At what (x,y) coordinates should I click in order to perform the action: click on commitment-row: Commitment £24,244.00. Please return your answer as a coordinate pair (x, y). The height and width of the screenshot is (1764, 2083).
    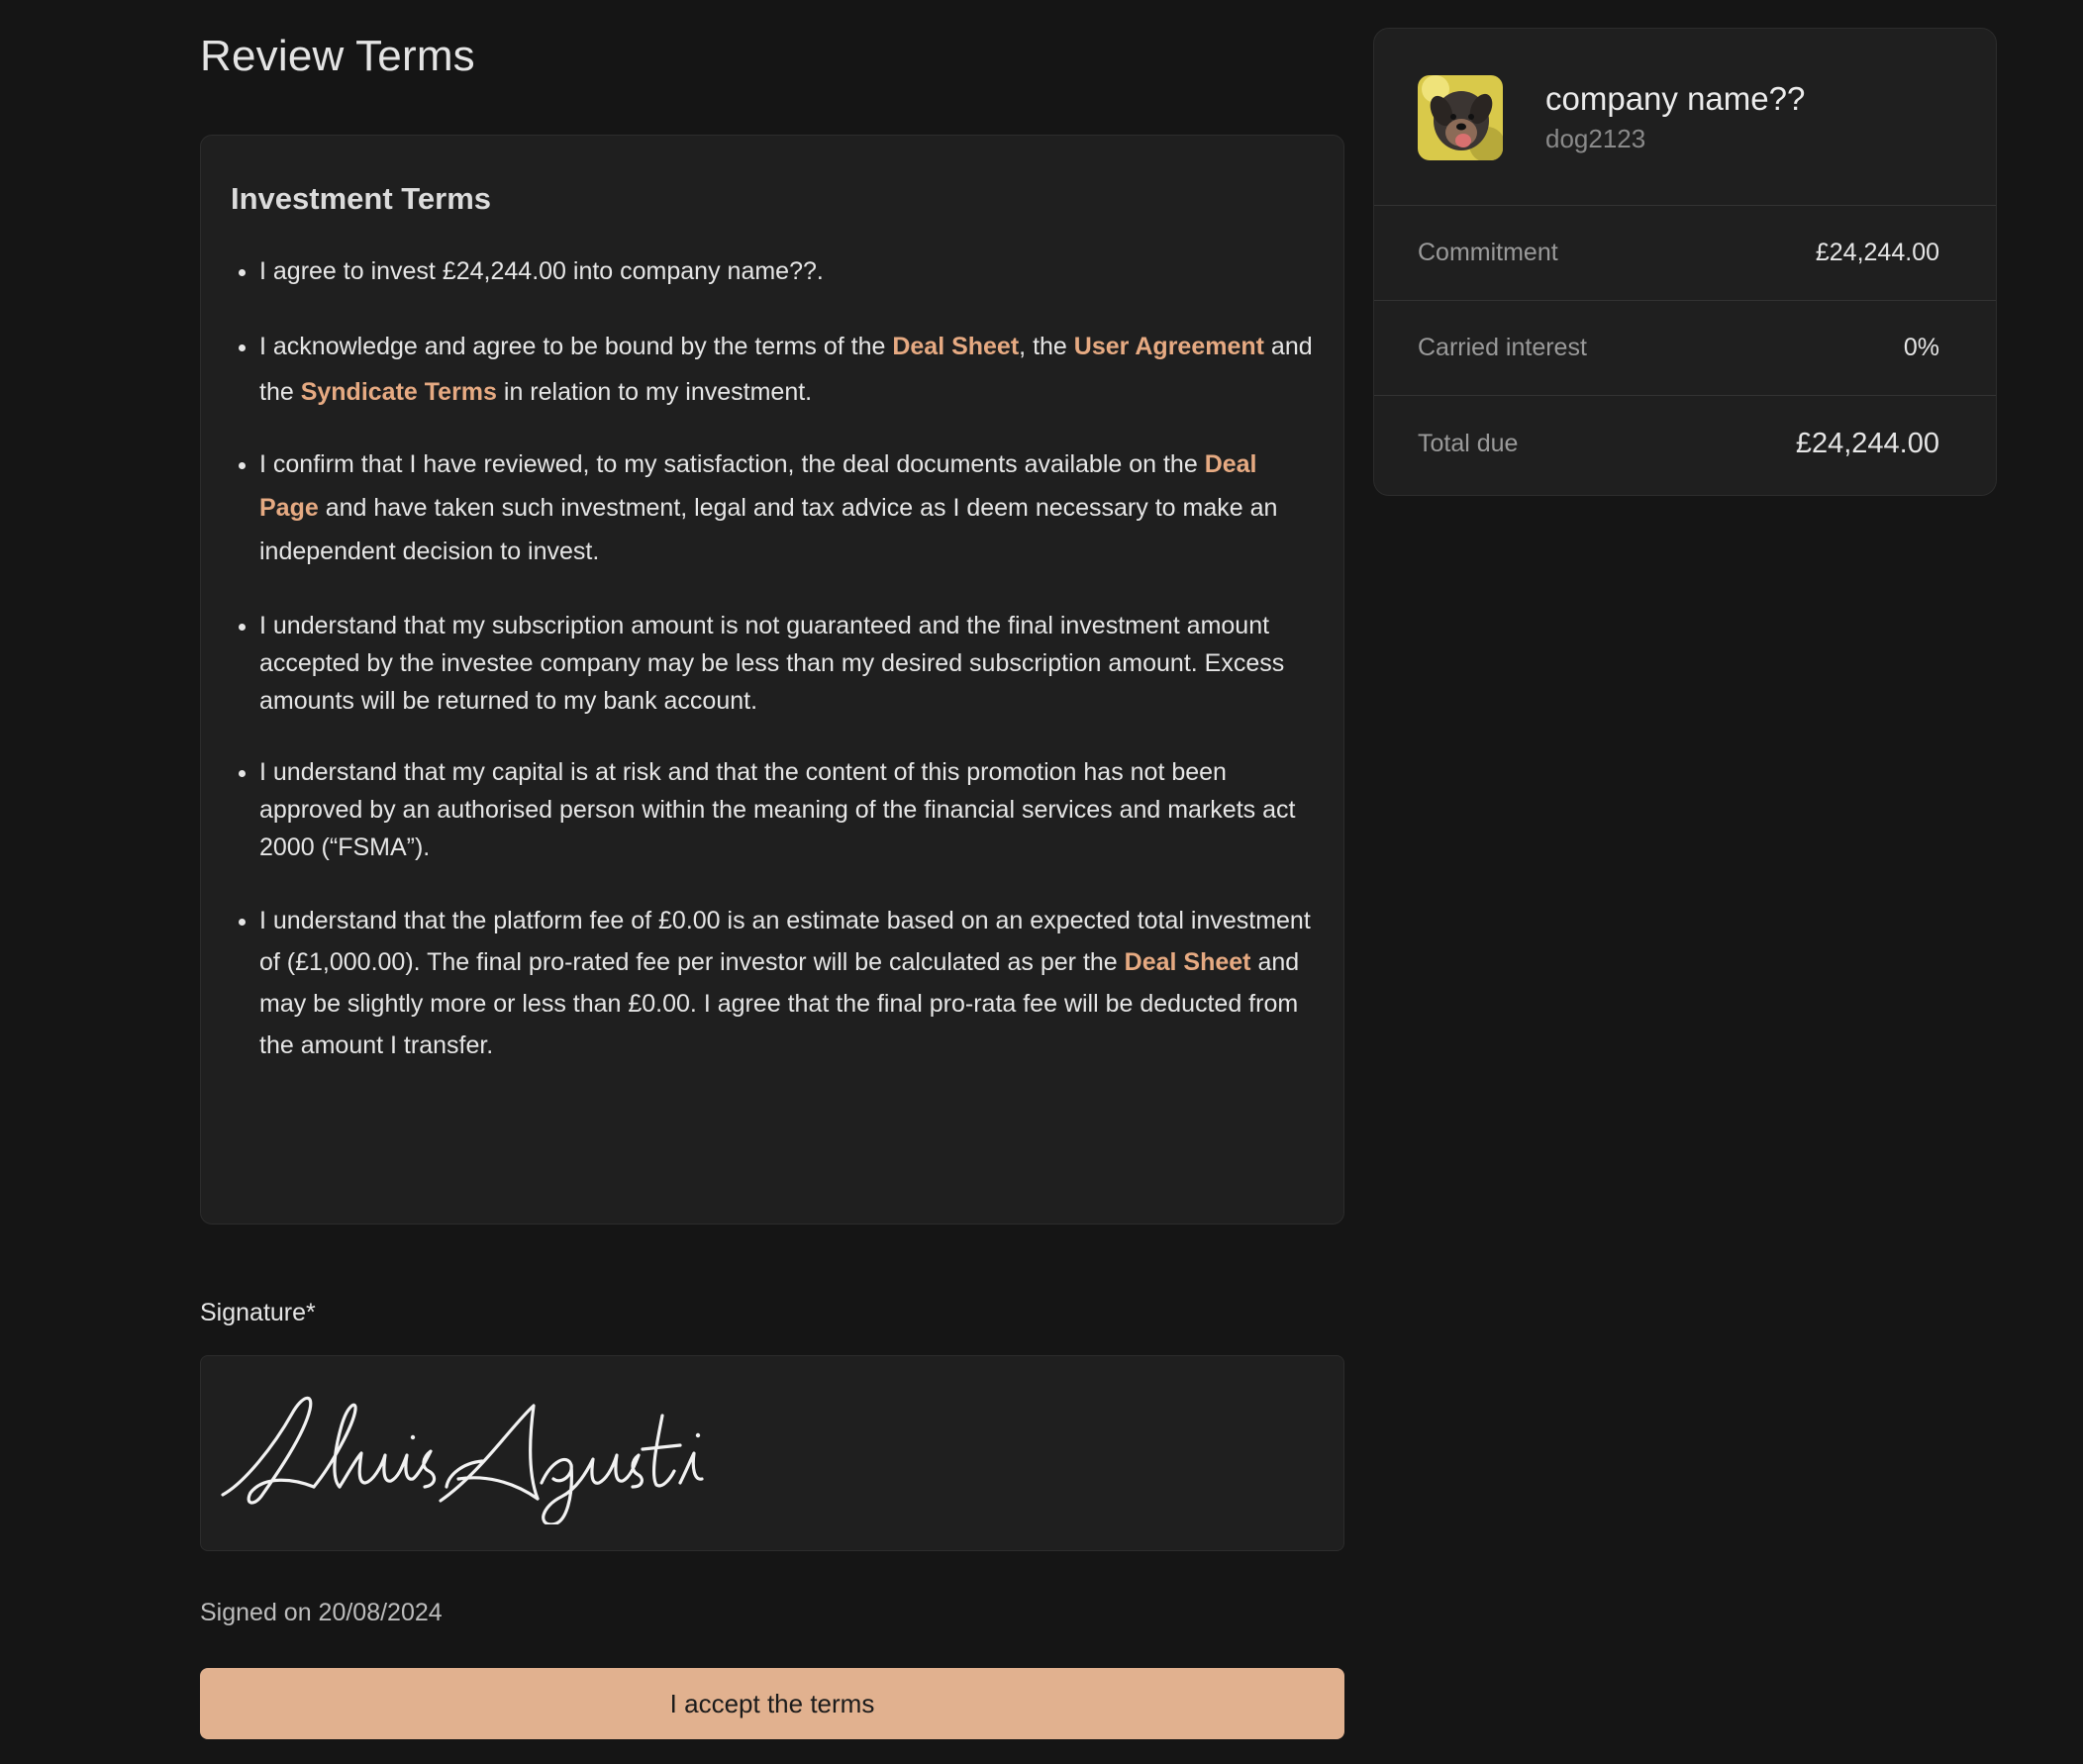
    Looking at the image, I should click on (1685, 253).